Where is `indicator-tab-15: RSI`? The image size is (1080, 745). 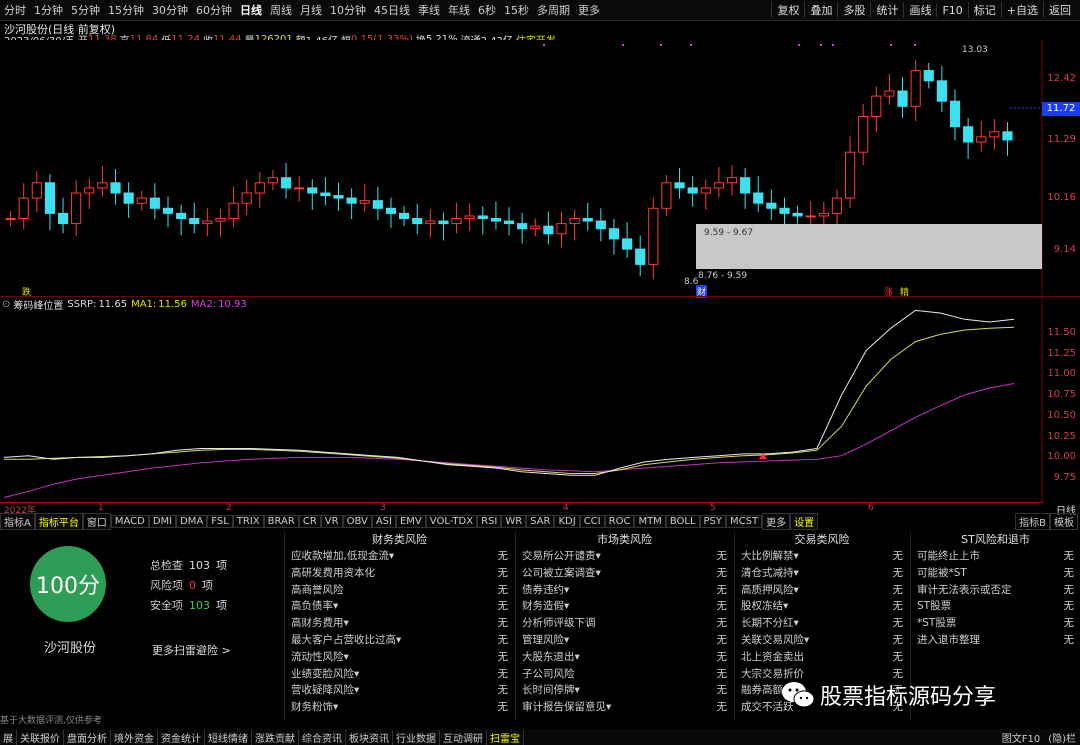 indicator-tab-15: RSI is located at coordinates (489, 521).